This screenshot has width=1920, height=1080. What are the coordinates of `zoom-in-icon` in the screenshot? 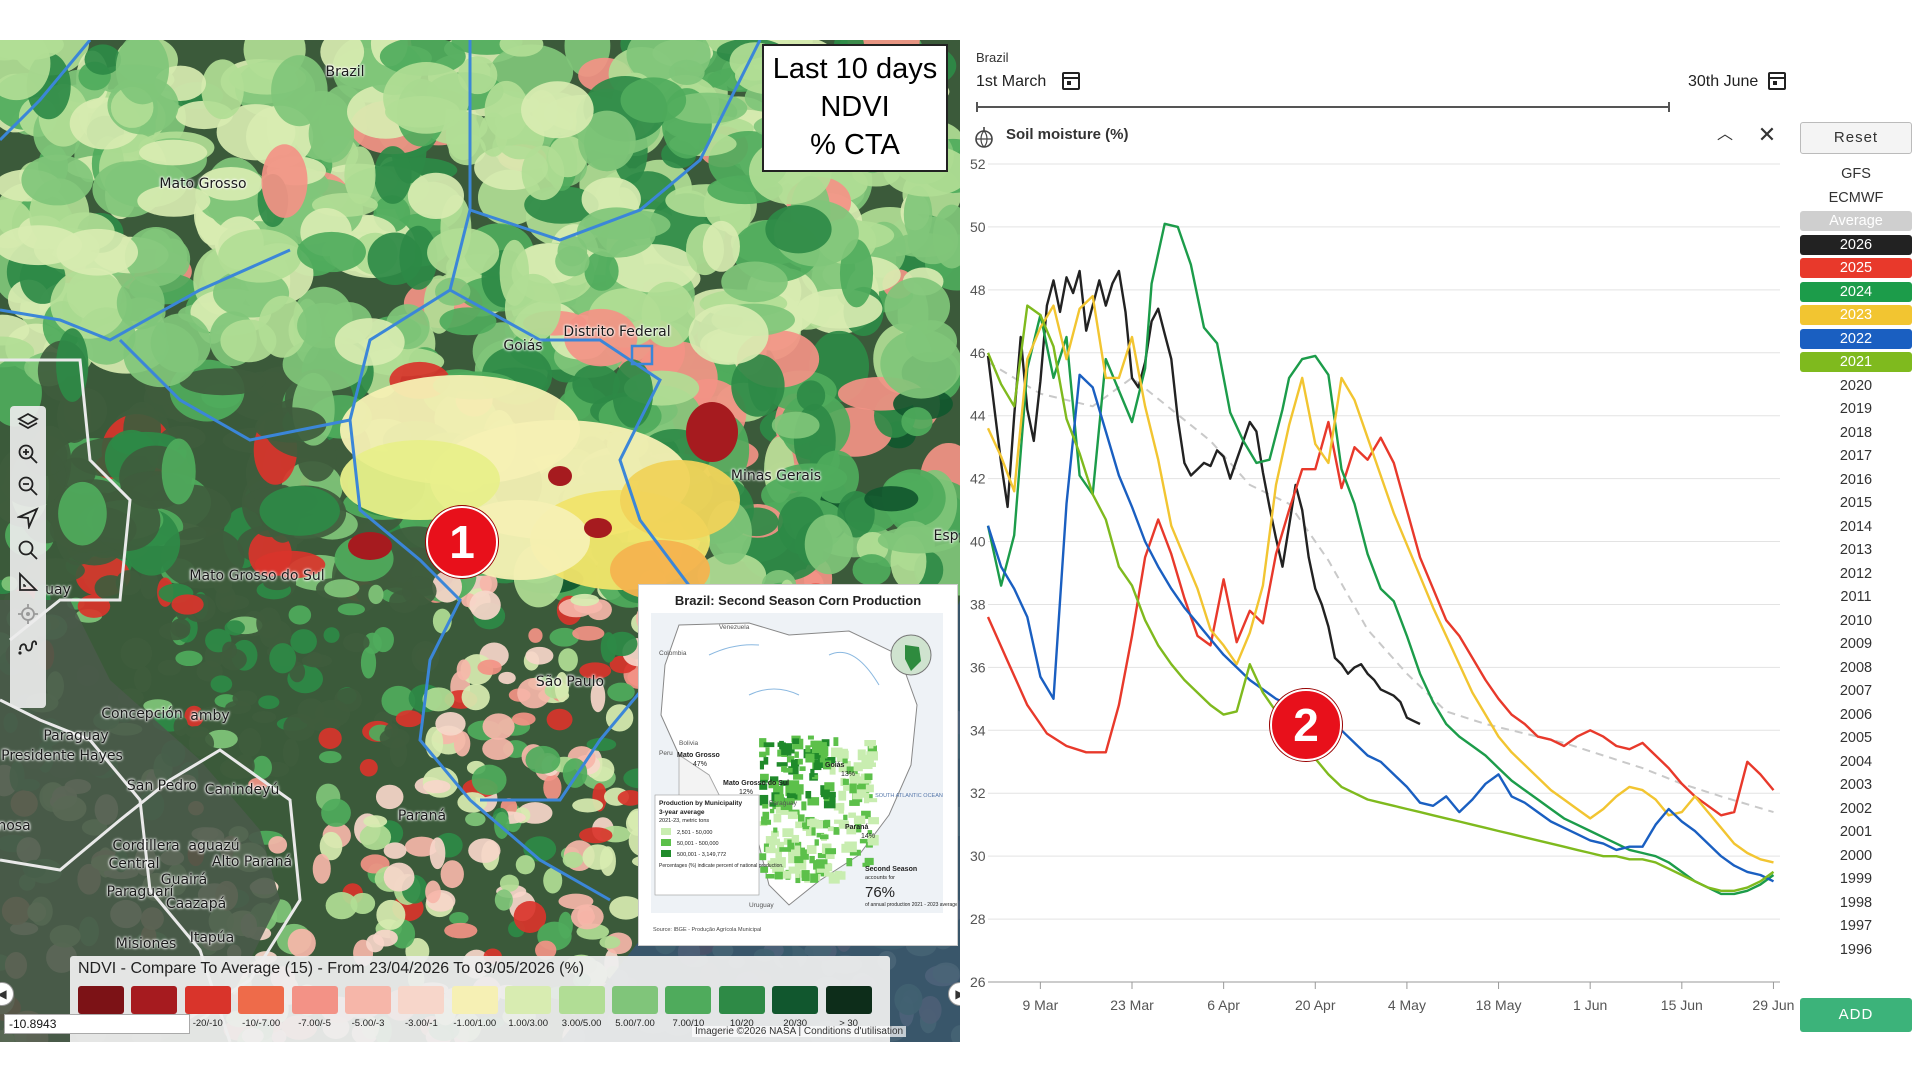 It's located at (28, 454).